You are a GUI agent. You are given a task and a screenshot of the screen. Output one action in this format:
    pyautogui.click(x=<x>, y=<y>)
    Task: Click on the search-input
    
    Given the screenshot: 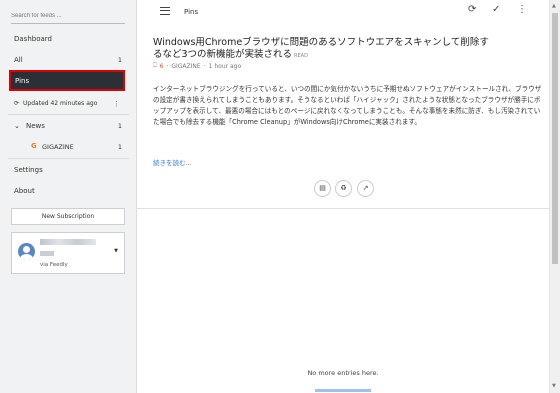 What is the action you would take?
    pyautogui.click(x=68, y=16)
    